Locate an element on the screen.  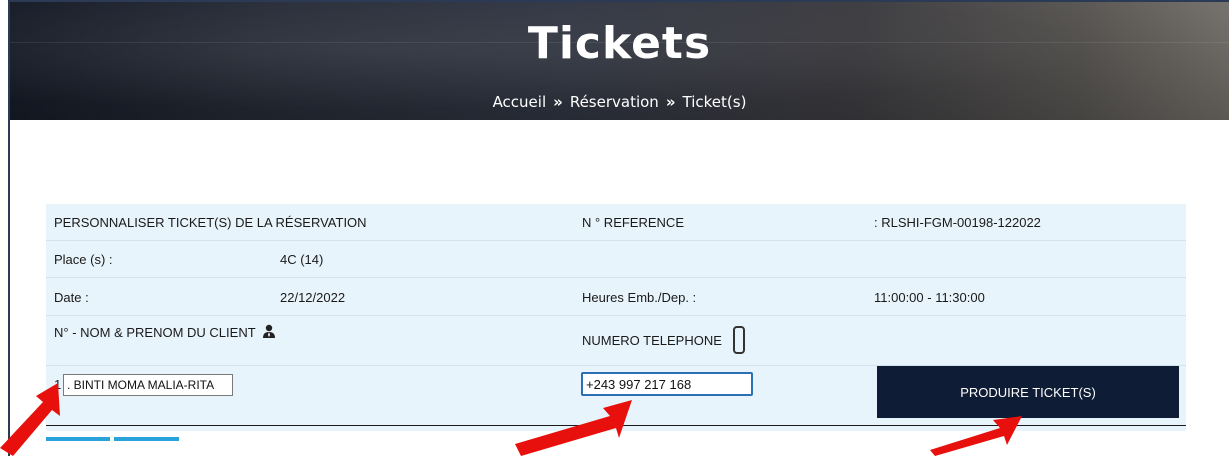
phone-icon is located at coordinates (739, 340).